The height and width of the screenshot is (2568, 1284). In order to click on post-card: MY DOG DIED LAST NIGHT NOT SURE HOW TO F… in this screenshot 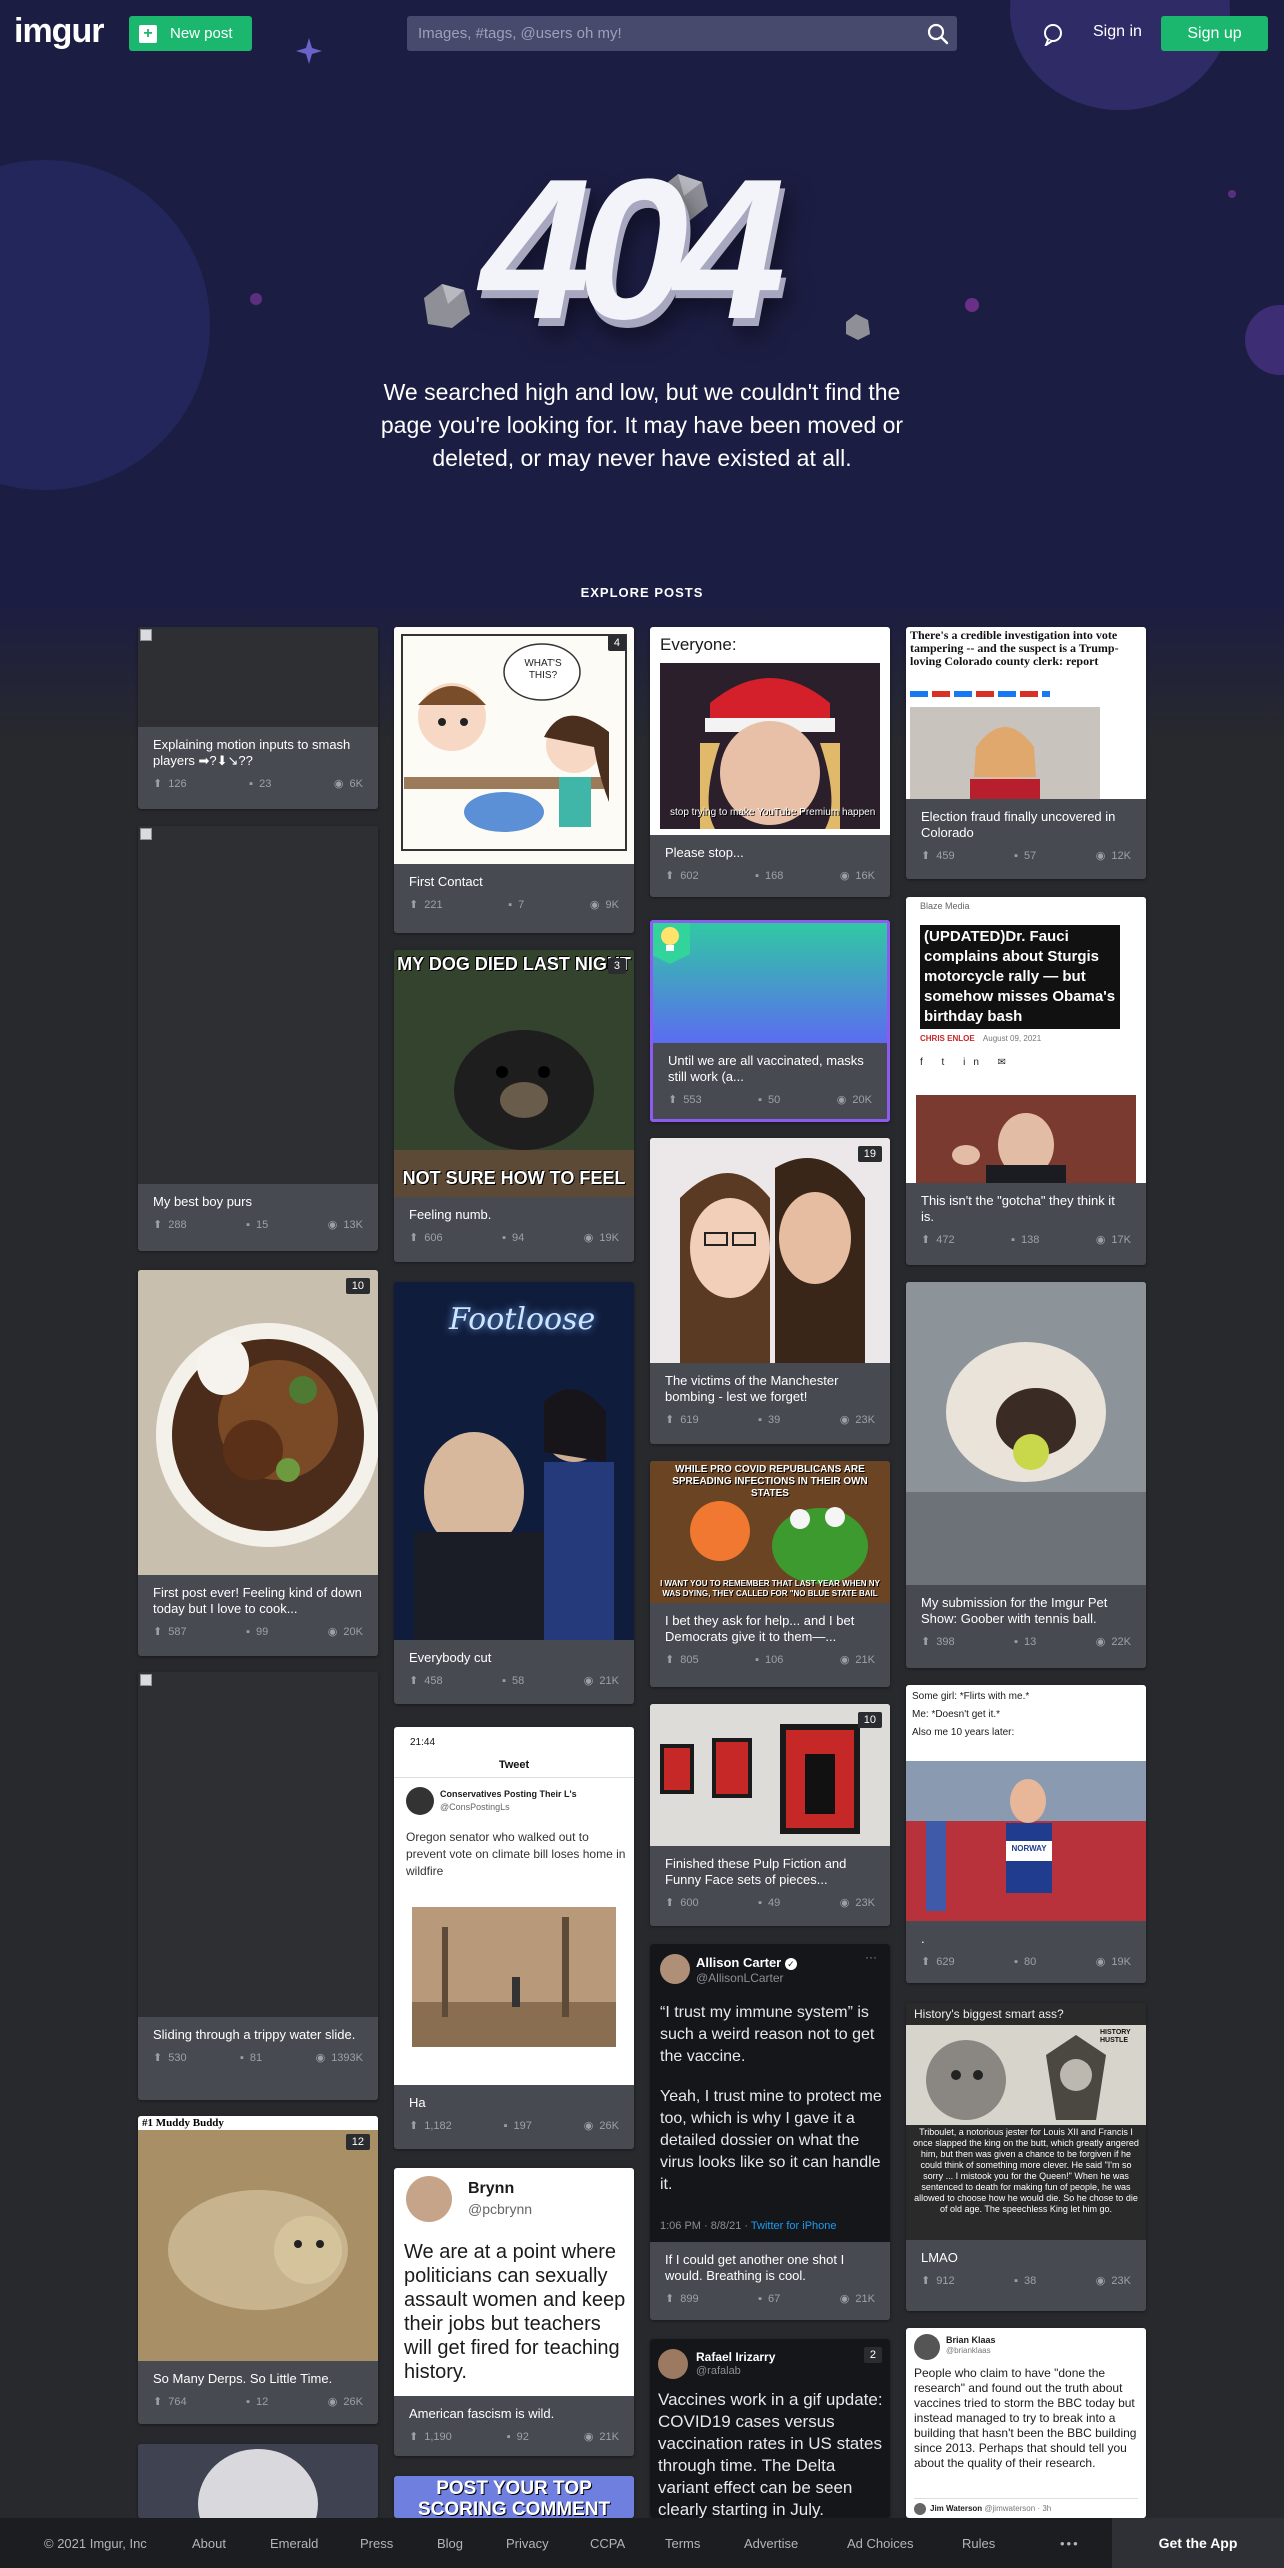, I will do `click(514, 1106)`.